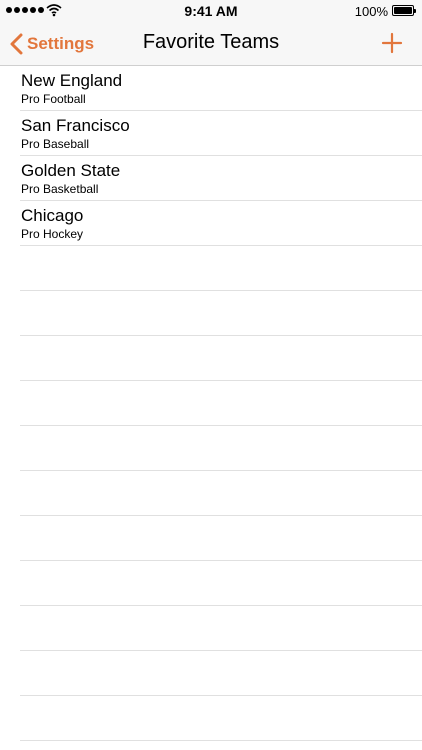 The height and width of the screenshot is (750, 422). What do you see at coordinates (211, 44) in the screenshot?
I see `navigation-bar: Settings Favorite Teams` at bounding box center [211, 44].